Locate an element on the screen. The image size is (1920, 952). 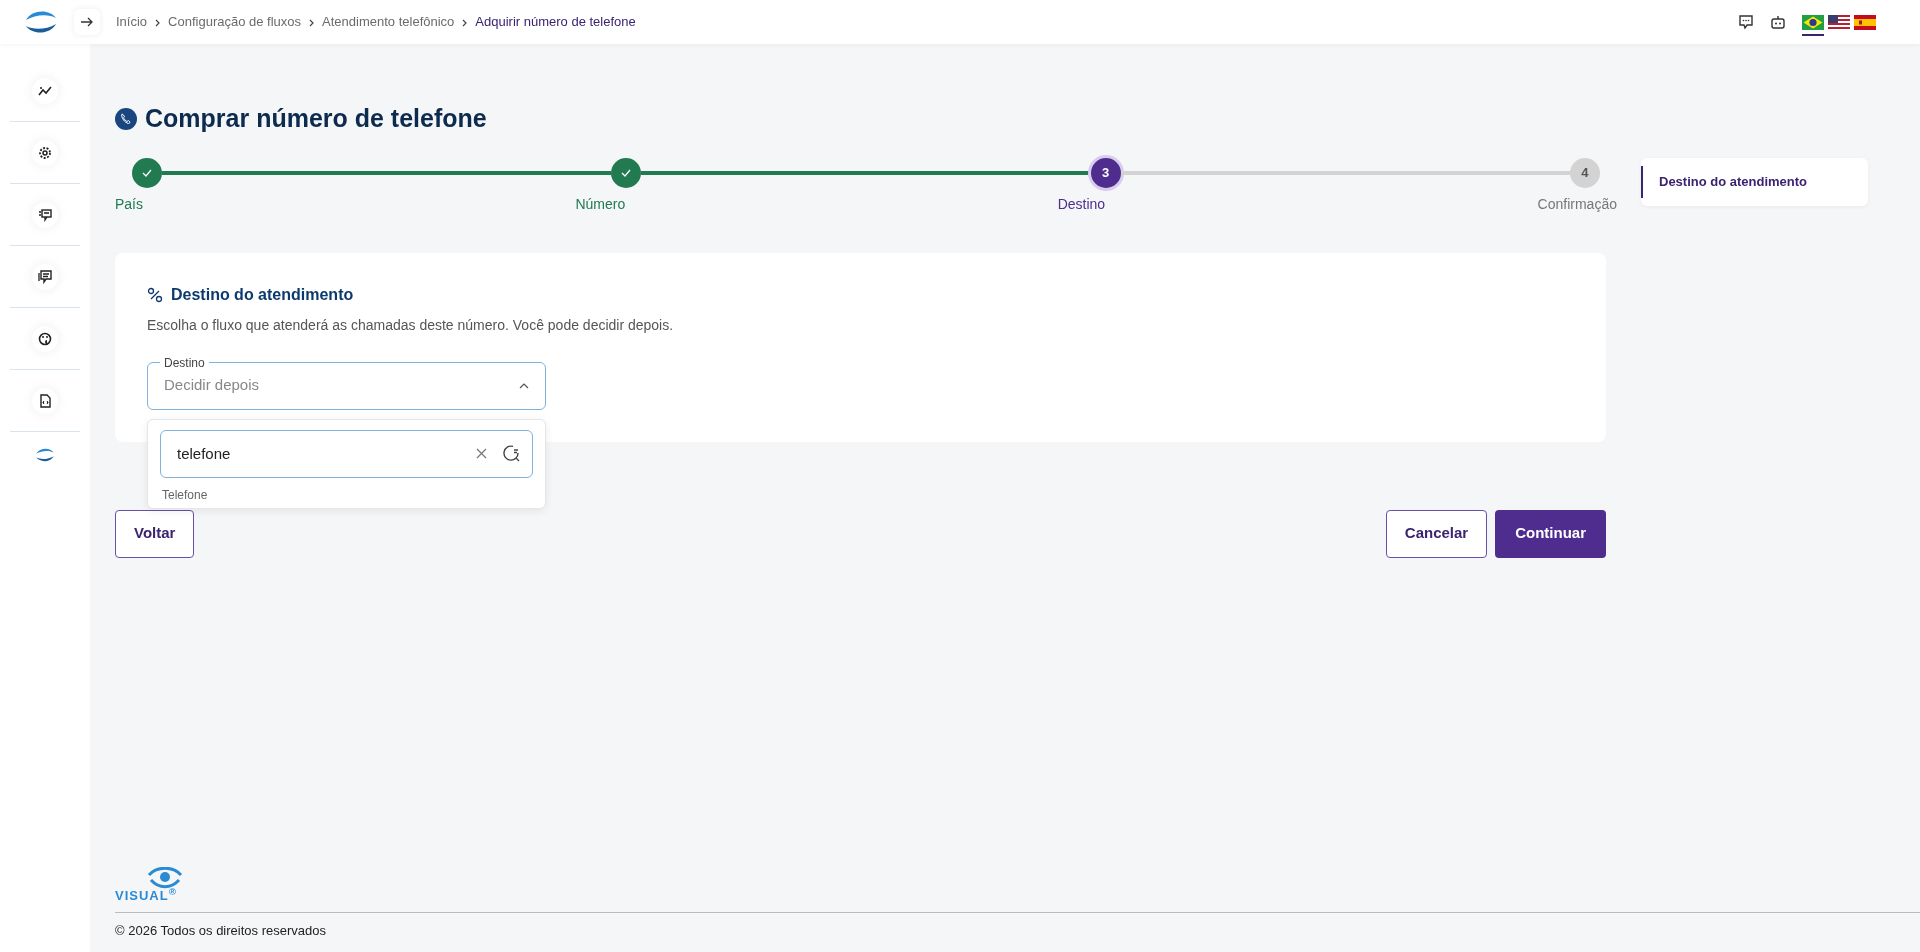
message-list-icon is located at coordinates (45, 214).